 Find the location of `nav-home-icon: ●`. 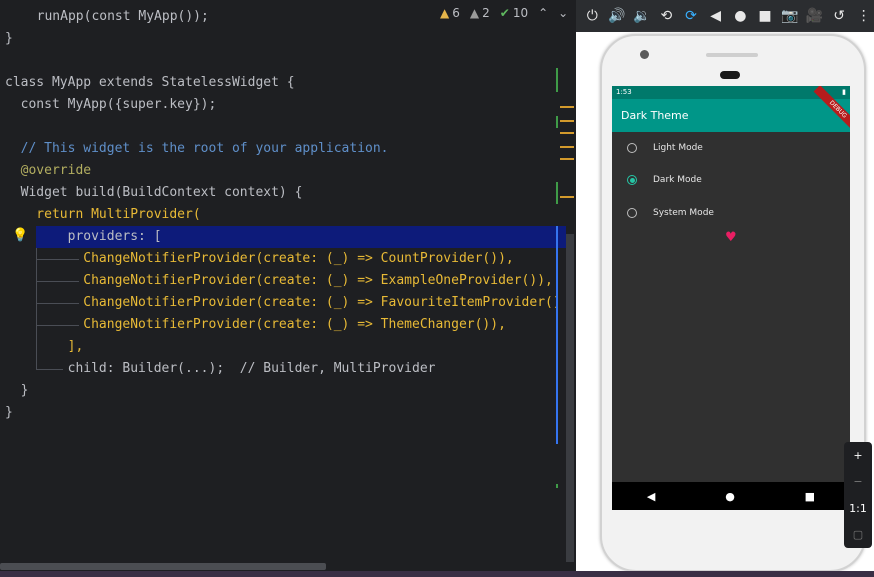

nav-home-icon: ● is located at coordinates (730, 496).